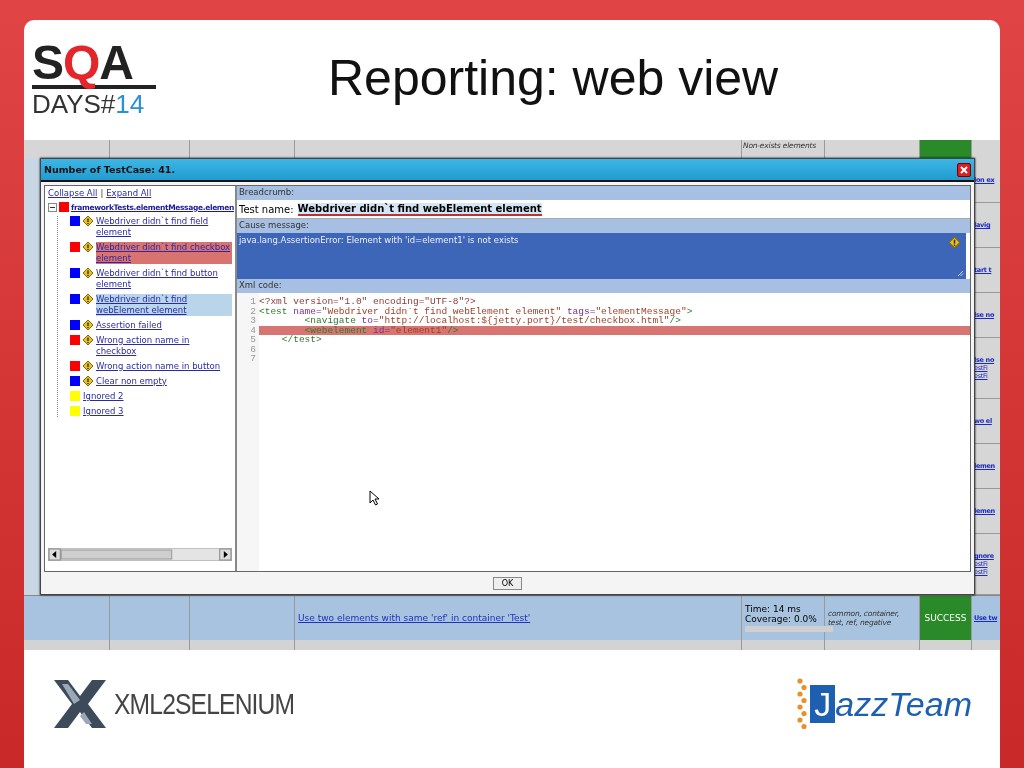 This screenshot has height=768, width=1024. What do you see at coordinates (252, 340) in the screenshot?
I see `line-number: 5` at bounding box center [252, 340].